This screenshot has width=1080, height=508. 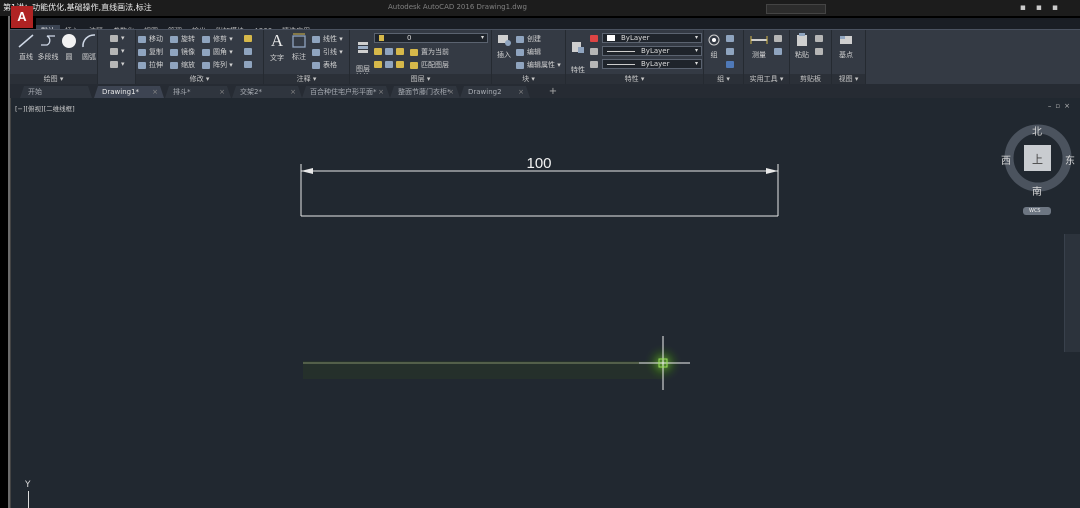 I want to click on polyline-icon, so click(x=48, y=40).